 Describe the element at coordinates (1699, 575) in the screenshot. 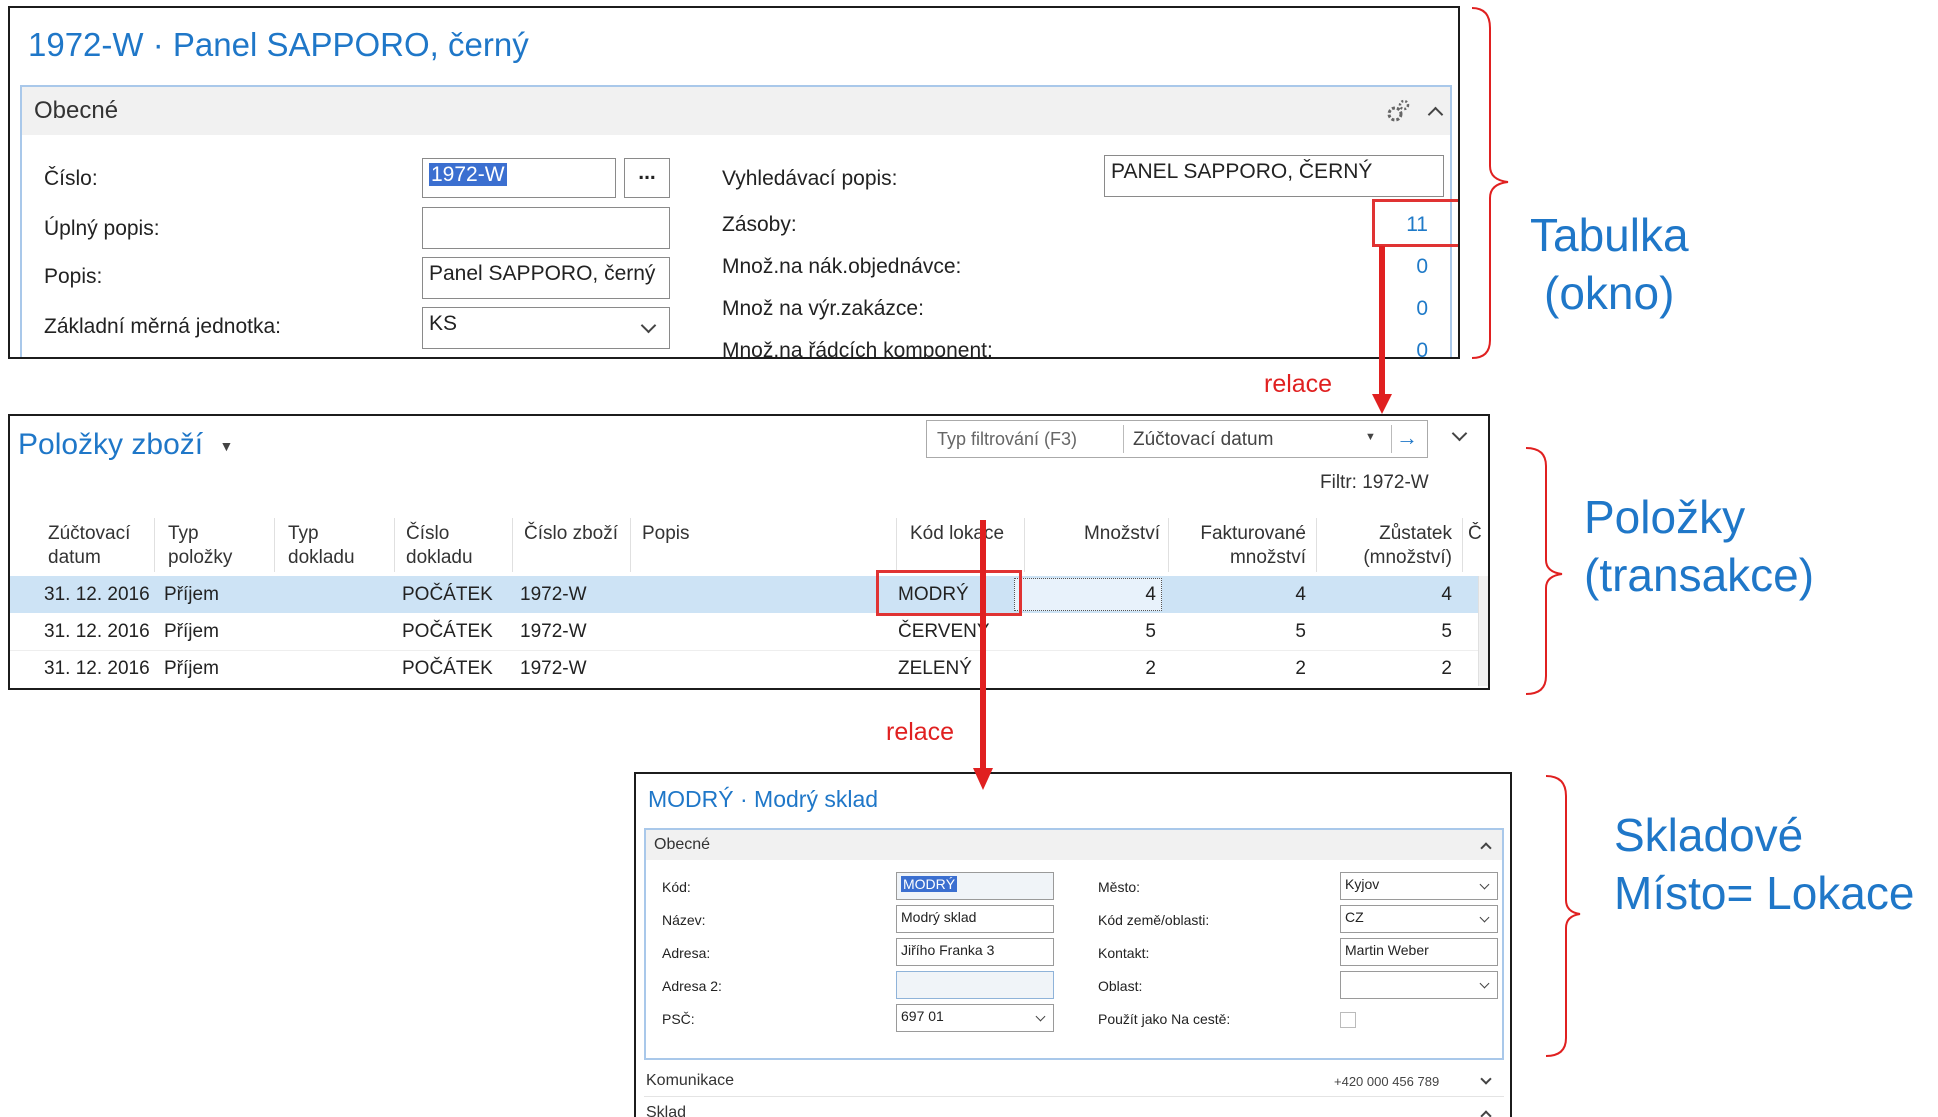

I see `annotation-polozky-line2: (transakce)` at that location.